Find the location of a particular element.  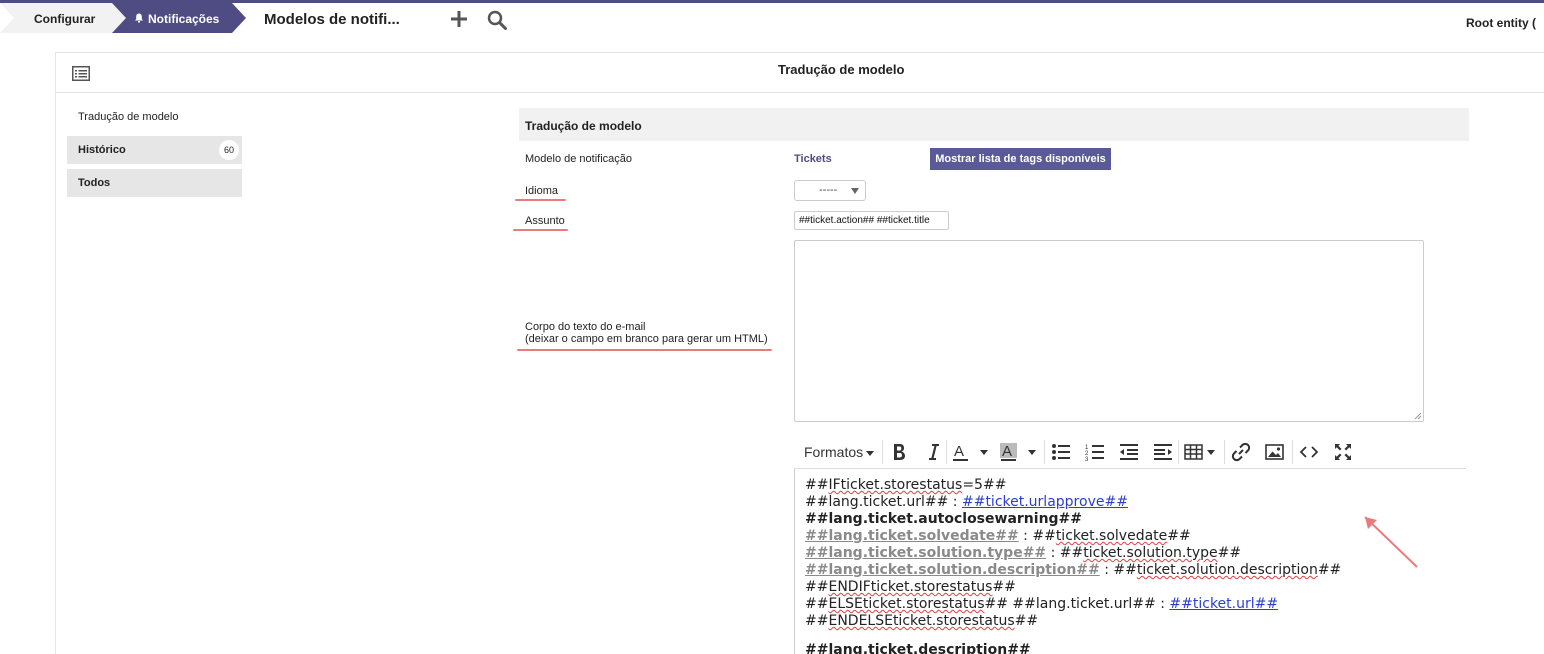

editor-text: ## ##lang.ticket.url## : is located at coordinates (1077, 604).